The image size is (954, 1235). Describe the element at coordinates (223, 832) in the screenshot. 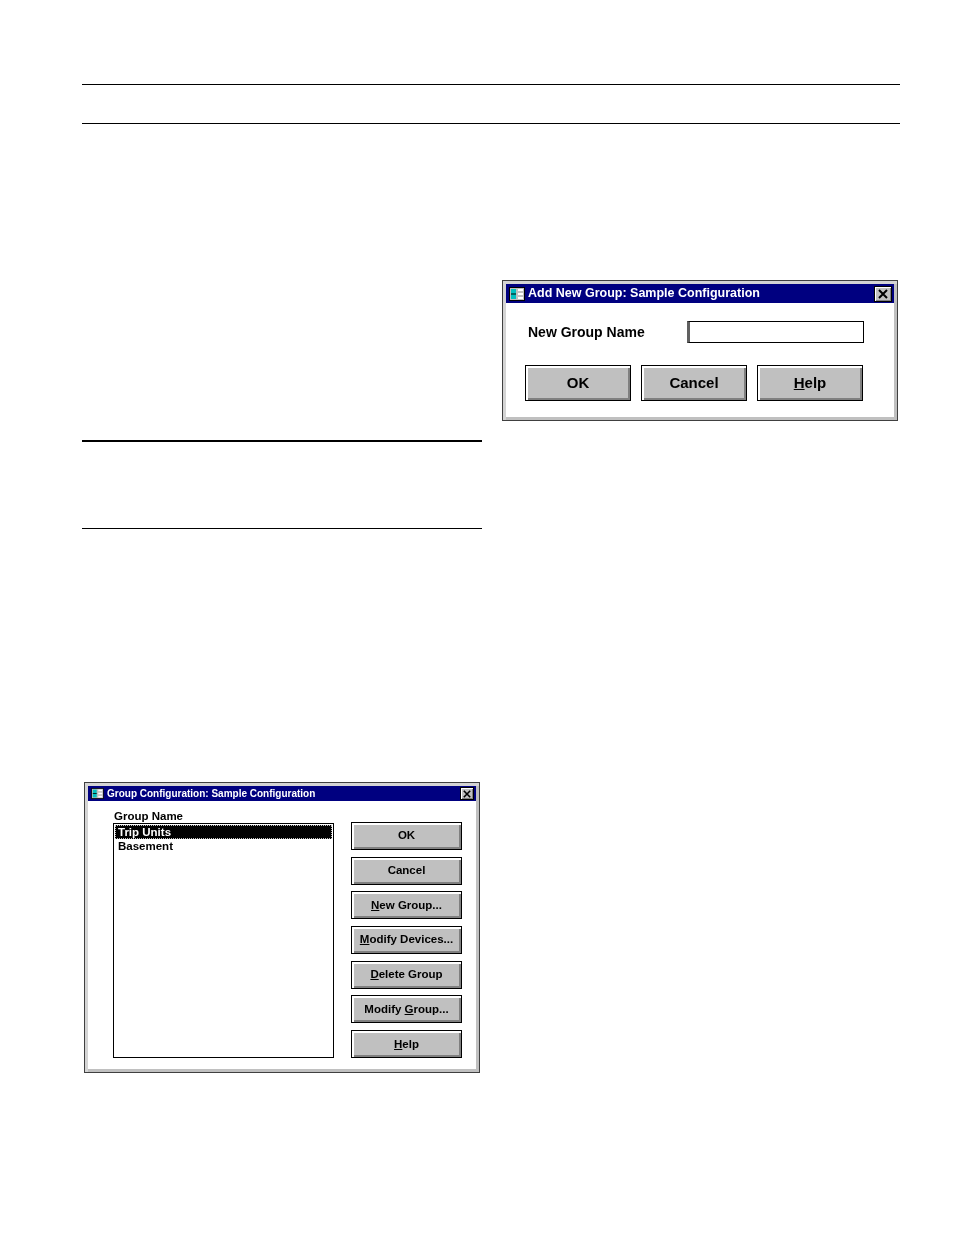

I see `list-item: Trip Units` at that location.